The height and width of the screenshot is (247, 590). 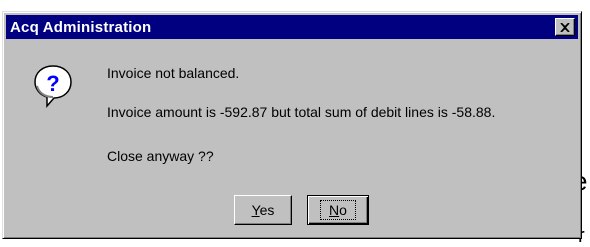 I want to click on yes-button: Yes, so click(x=263, y=210).